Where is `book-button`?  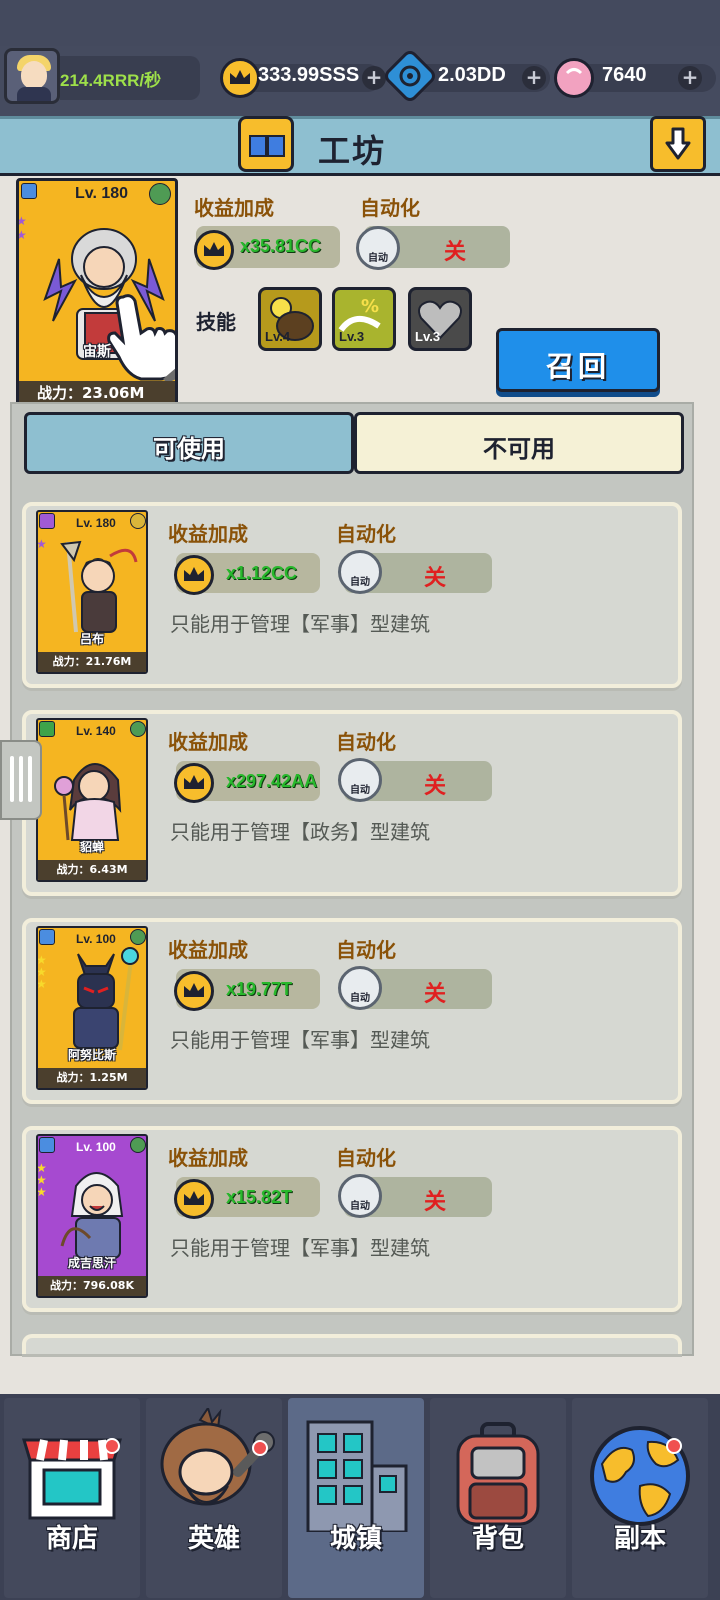 book-button is located at coordinates (266, 144).